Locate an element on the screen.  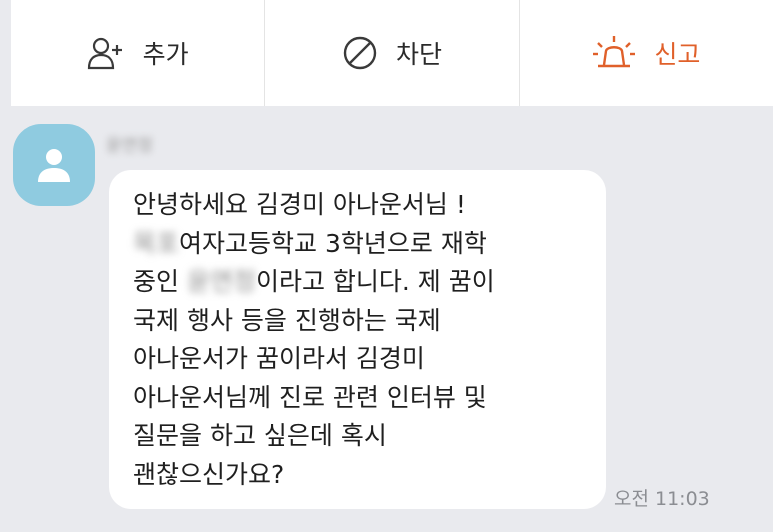
add-friend-label: 추가 is located at coordinates (165, 54).